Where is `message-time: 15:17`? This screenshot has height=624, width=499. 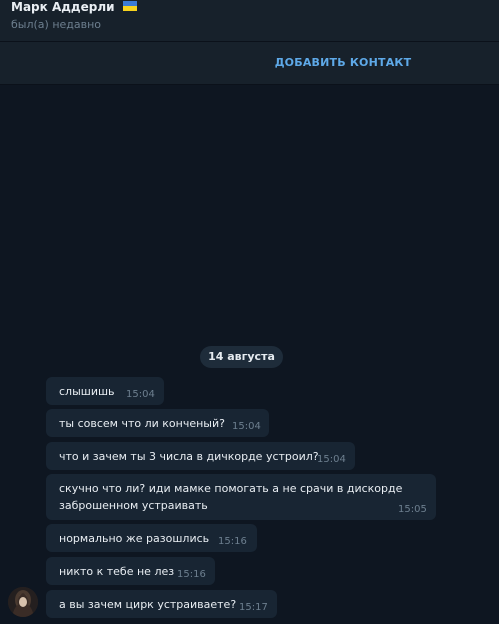
message-time: 15:17 is located at coordinates (253, 607).